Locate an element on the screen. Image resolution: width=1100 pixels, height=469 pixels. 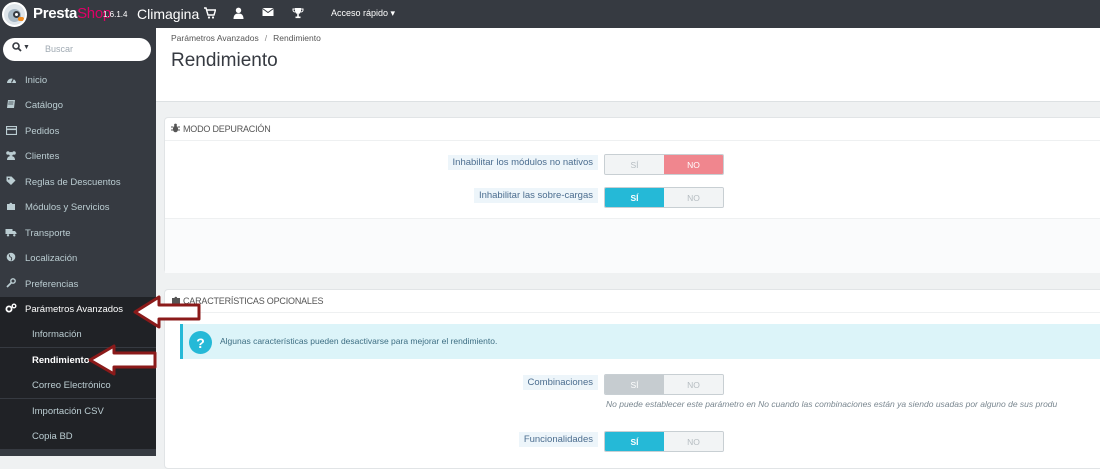
sidebar-item-label: Reglas de Descuentos is located at coordinates (73, 182).